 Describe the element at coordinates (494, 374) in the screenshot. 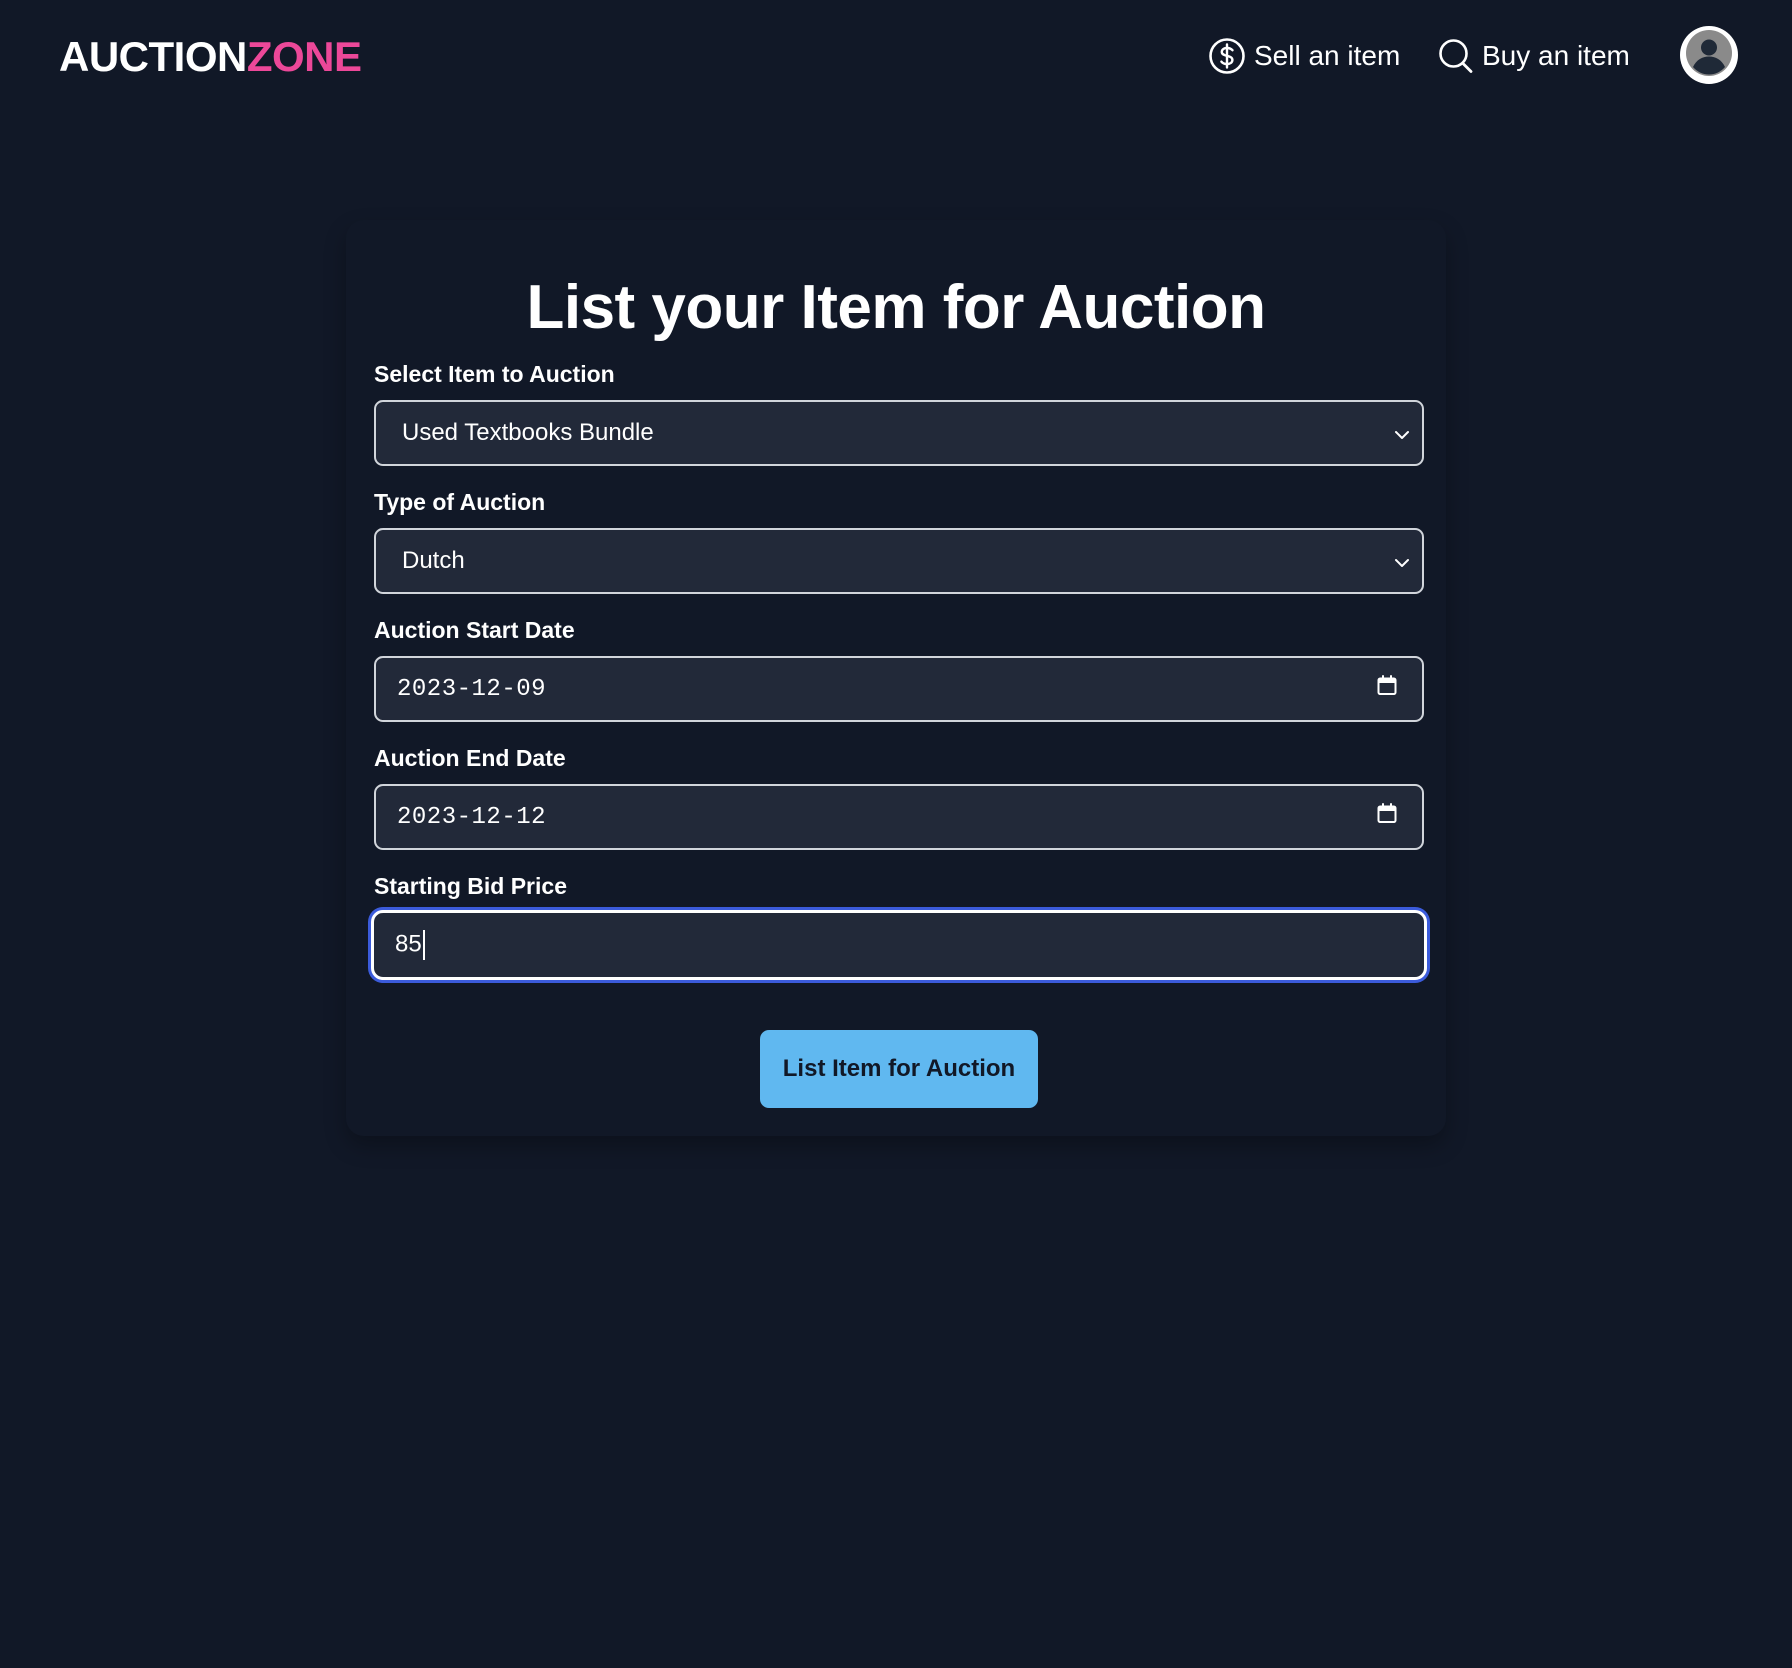

I see `select-item-label: Select Item to Auction` at that location.